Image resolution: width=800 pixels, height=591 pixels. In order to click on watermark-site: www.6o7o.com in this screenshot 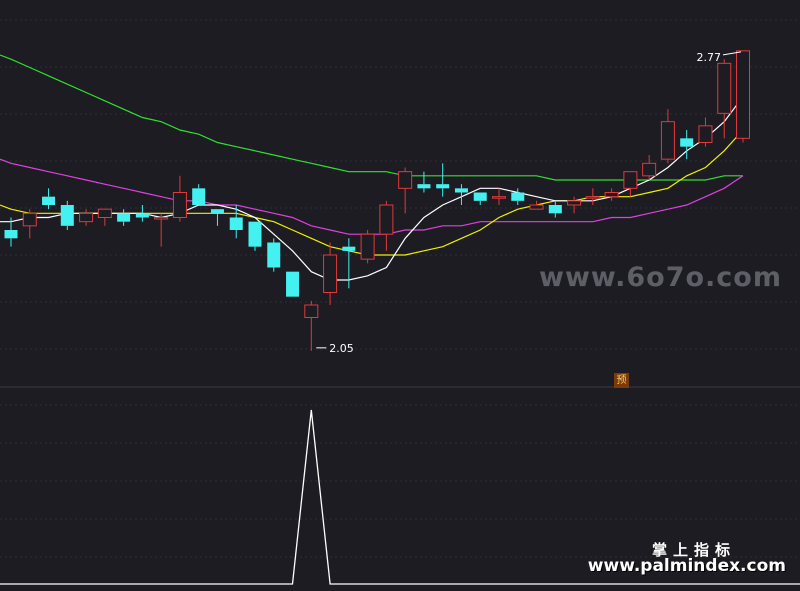, I will do `click(660, 277)`.